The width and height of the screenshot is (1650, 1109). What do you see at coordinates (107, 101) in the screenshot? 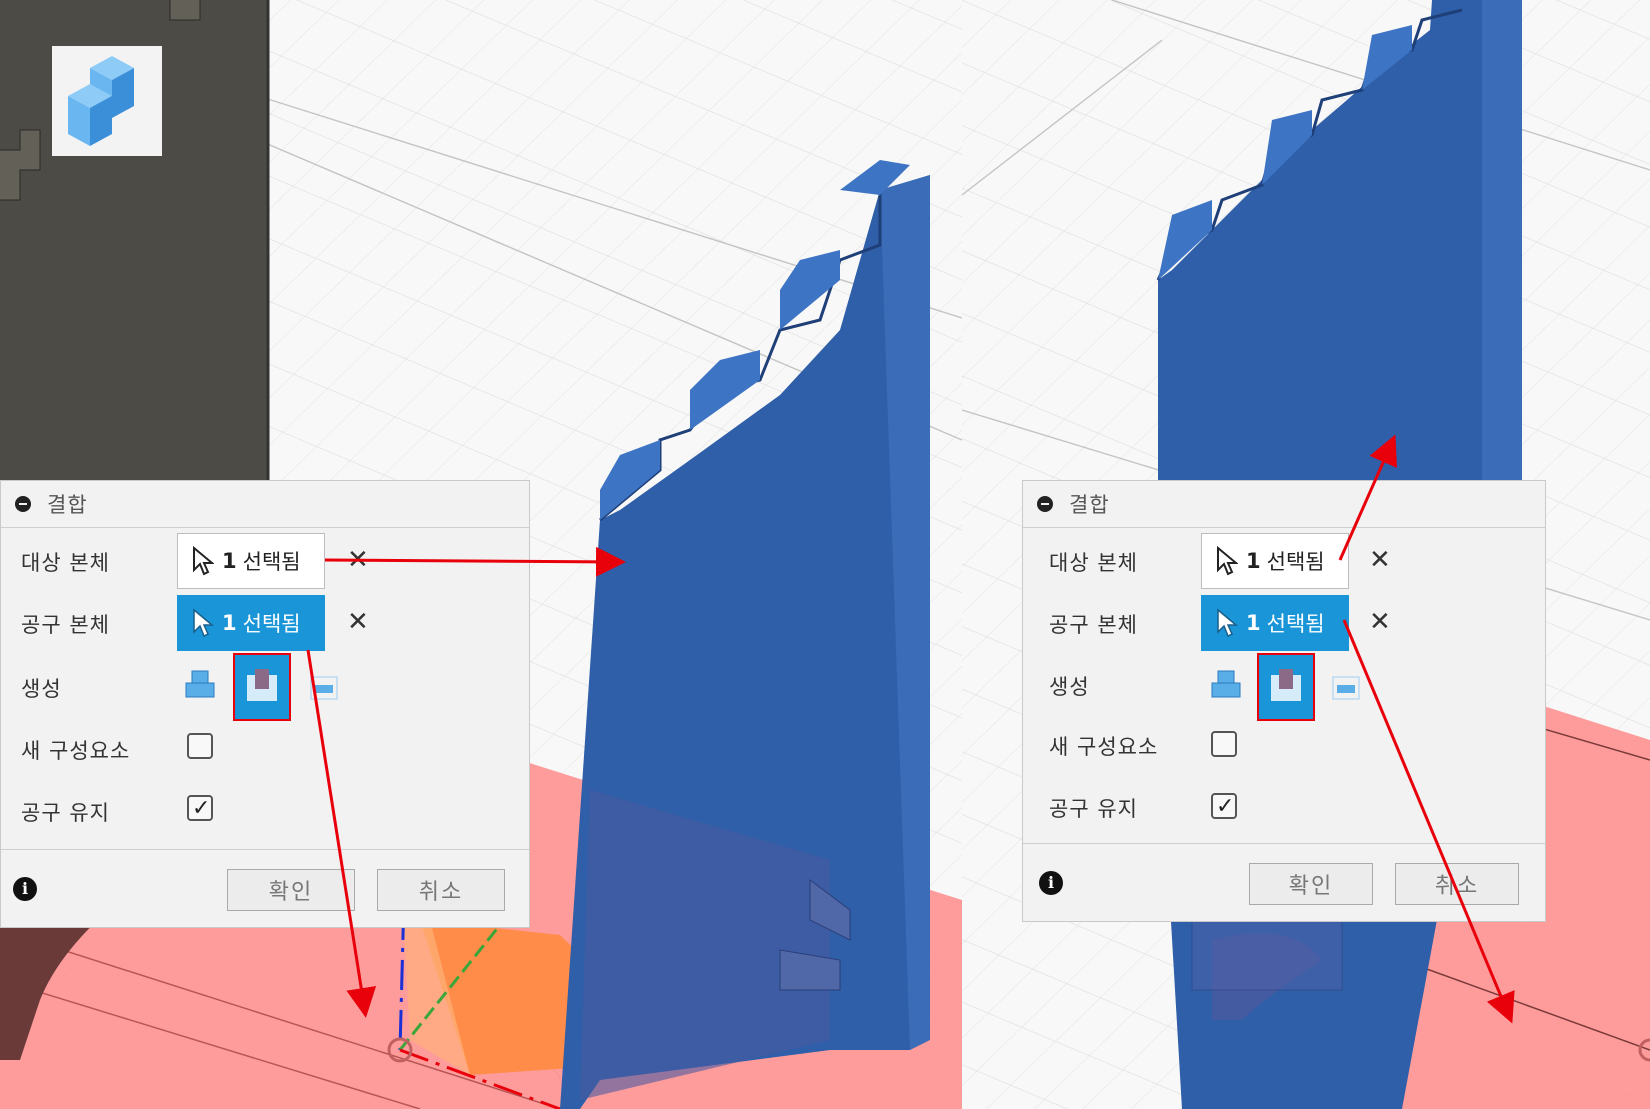
I see `combine-icon` at bounding box center [107, 101].